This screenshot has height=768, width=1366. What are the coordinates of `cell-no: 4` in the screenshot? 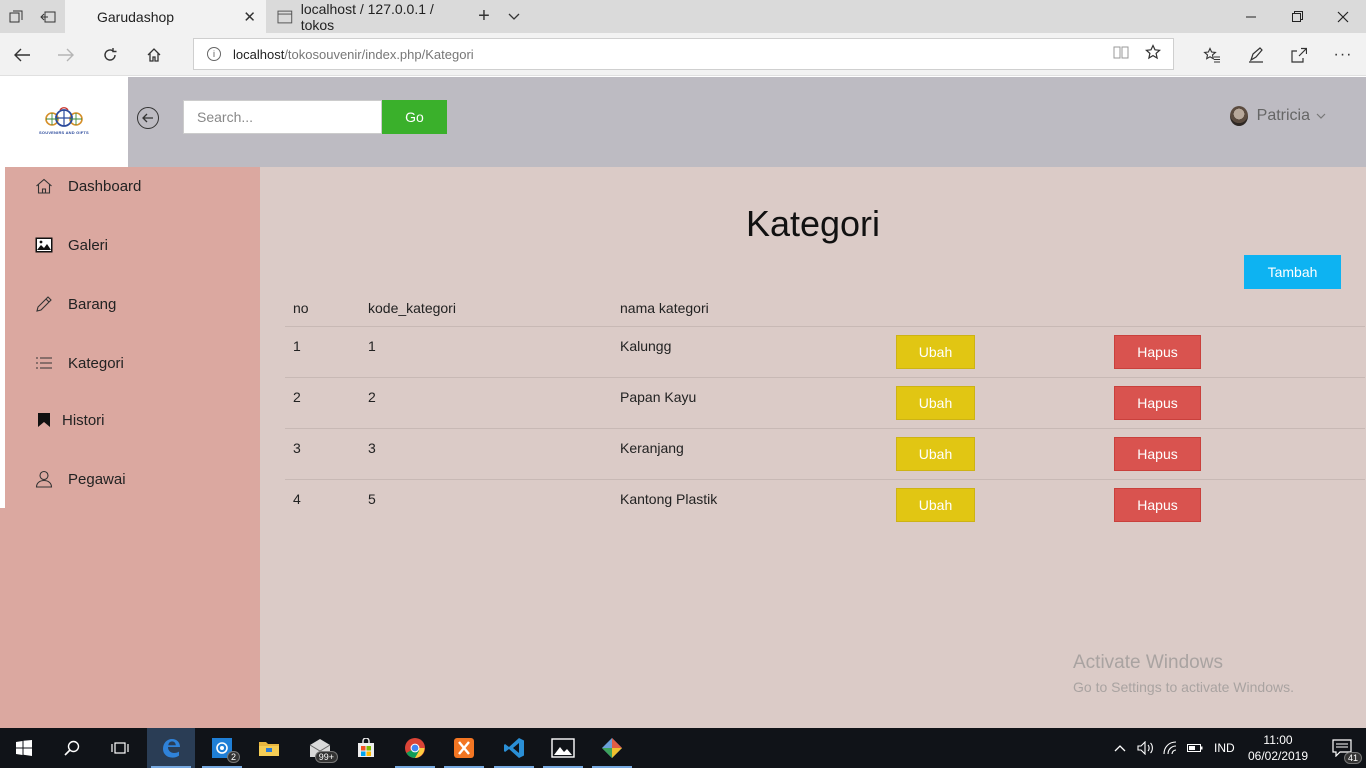 It's located at (297, 499).